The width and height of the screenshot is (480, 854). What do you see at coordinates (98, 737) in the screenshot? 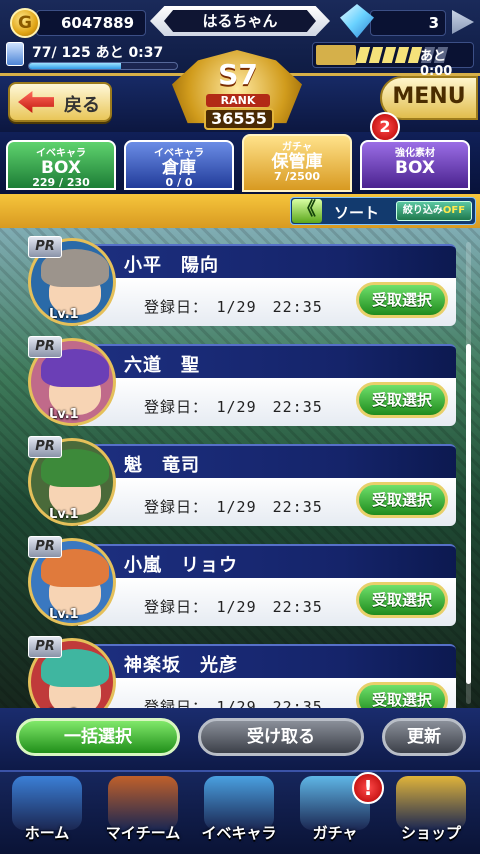
I see `select-all-button: 一括選択` at bounding box center [98, 737].